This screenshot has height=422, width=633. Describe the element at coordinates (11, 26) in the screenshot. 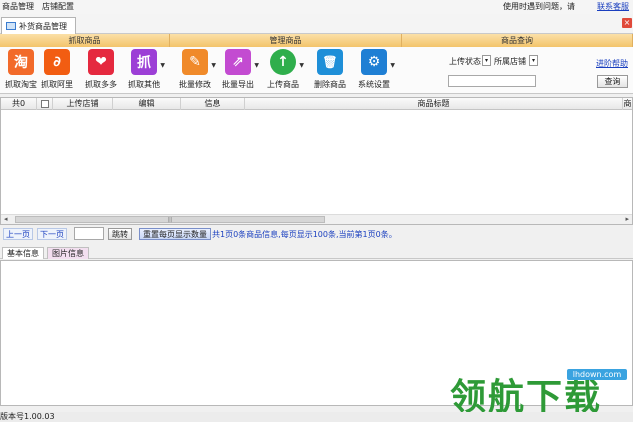

I see `monitor-icon` at that location.